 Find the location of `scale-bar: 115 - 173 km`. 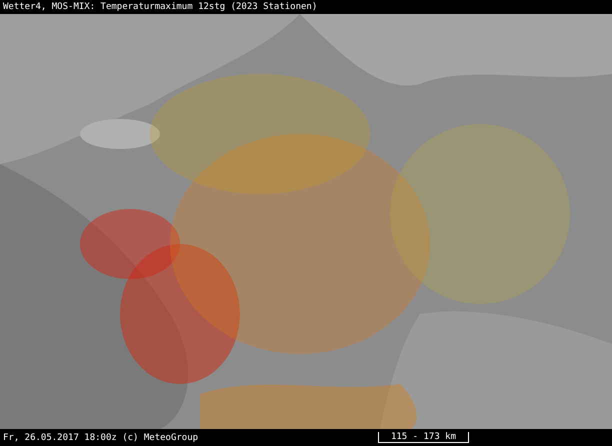

scale-bar: 115 - 173 km is located at coordinates (423, 437).